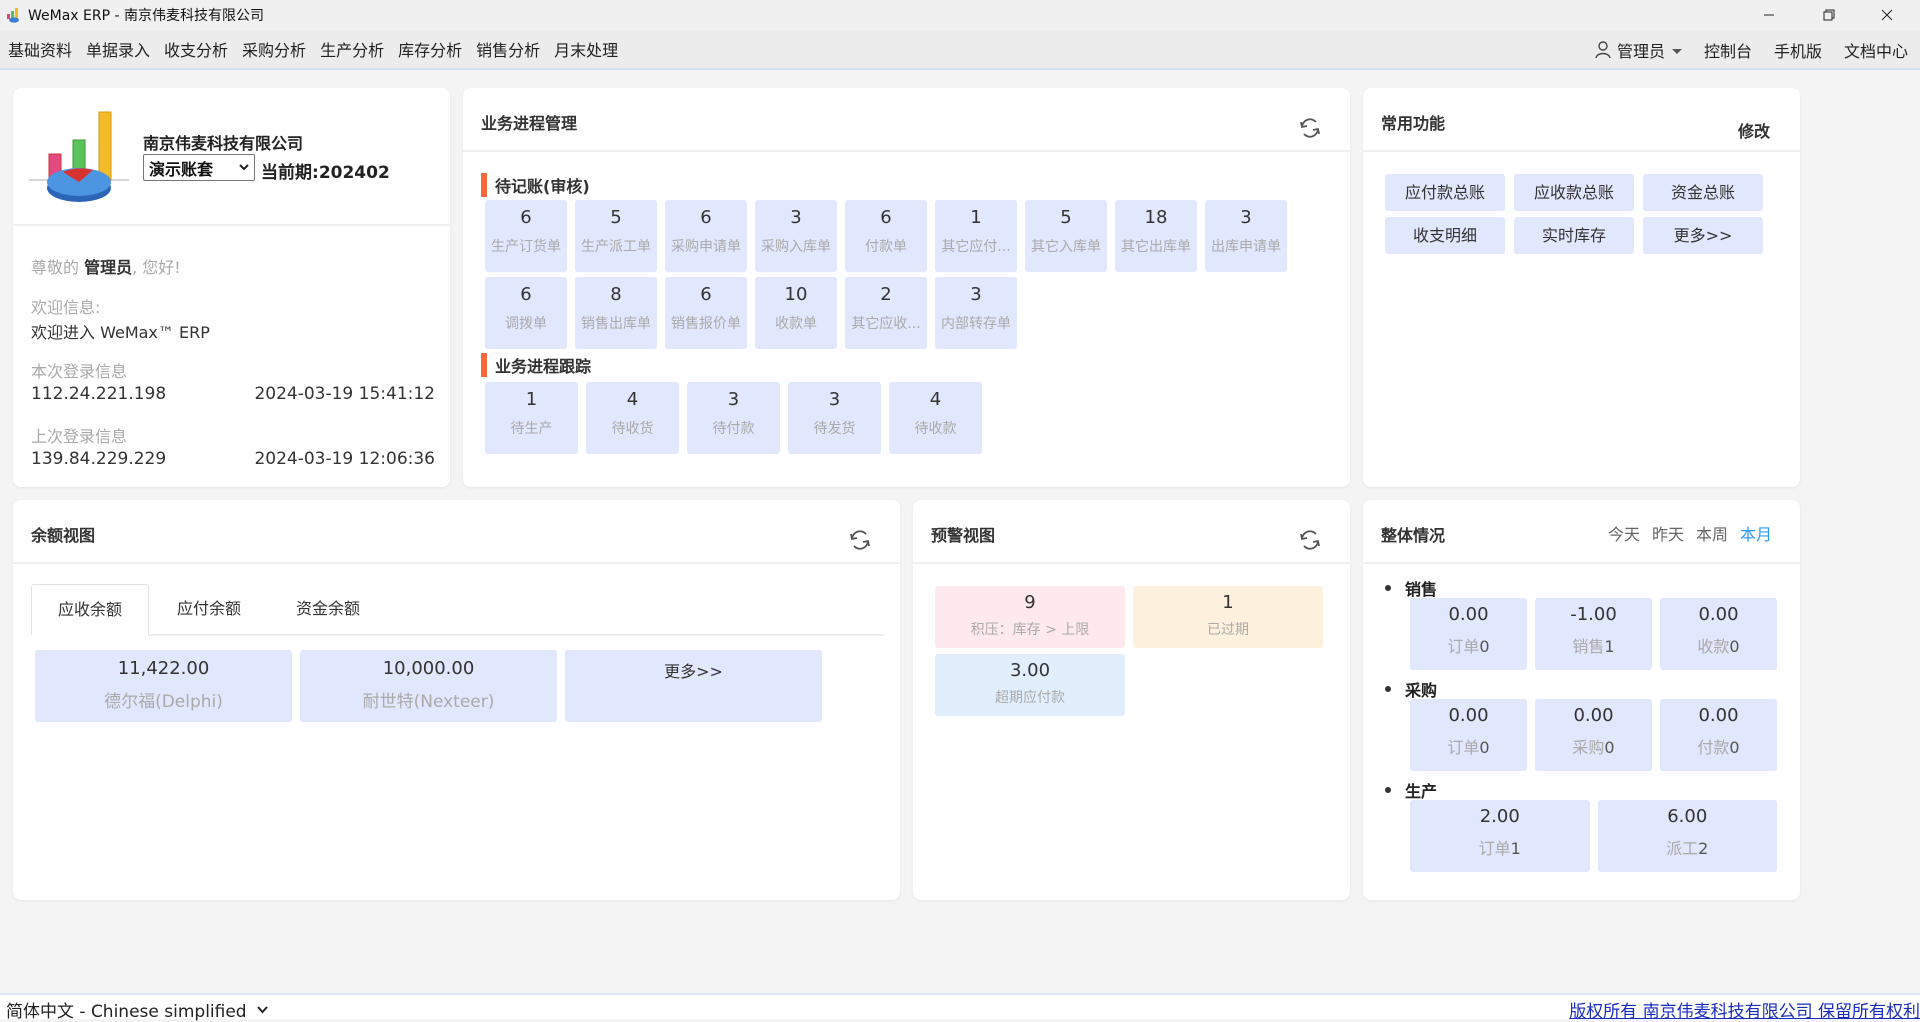 The image size is (1920, 1022). What do you see at coordinates (1718, 634) in the screenshot?
I see `overview-item: 0.00 收款0` at bounding box center [1718, 634].